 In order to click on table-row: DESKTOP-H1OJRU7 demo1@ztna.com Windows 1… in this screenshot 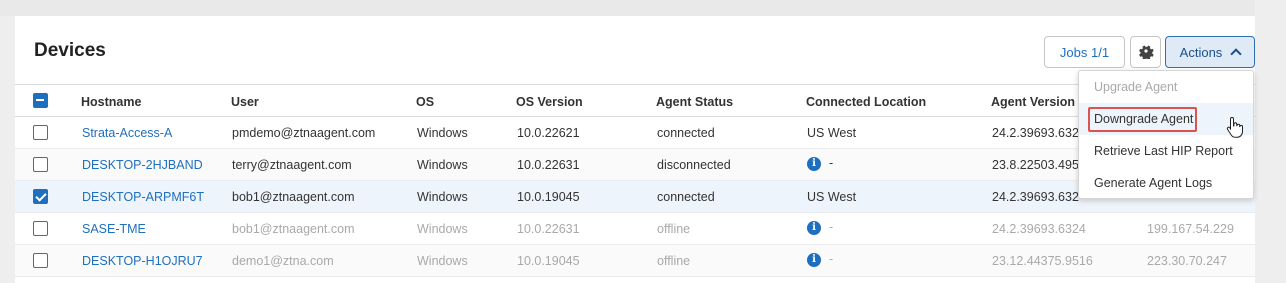, I will do `click(635, 261)`.